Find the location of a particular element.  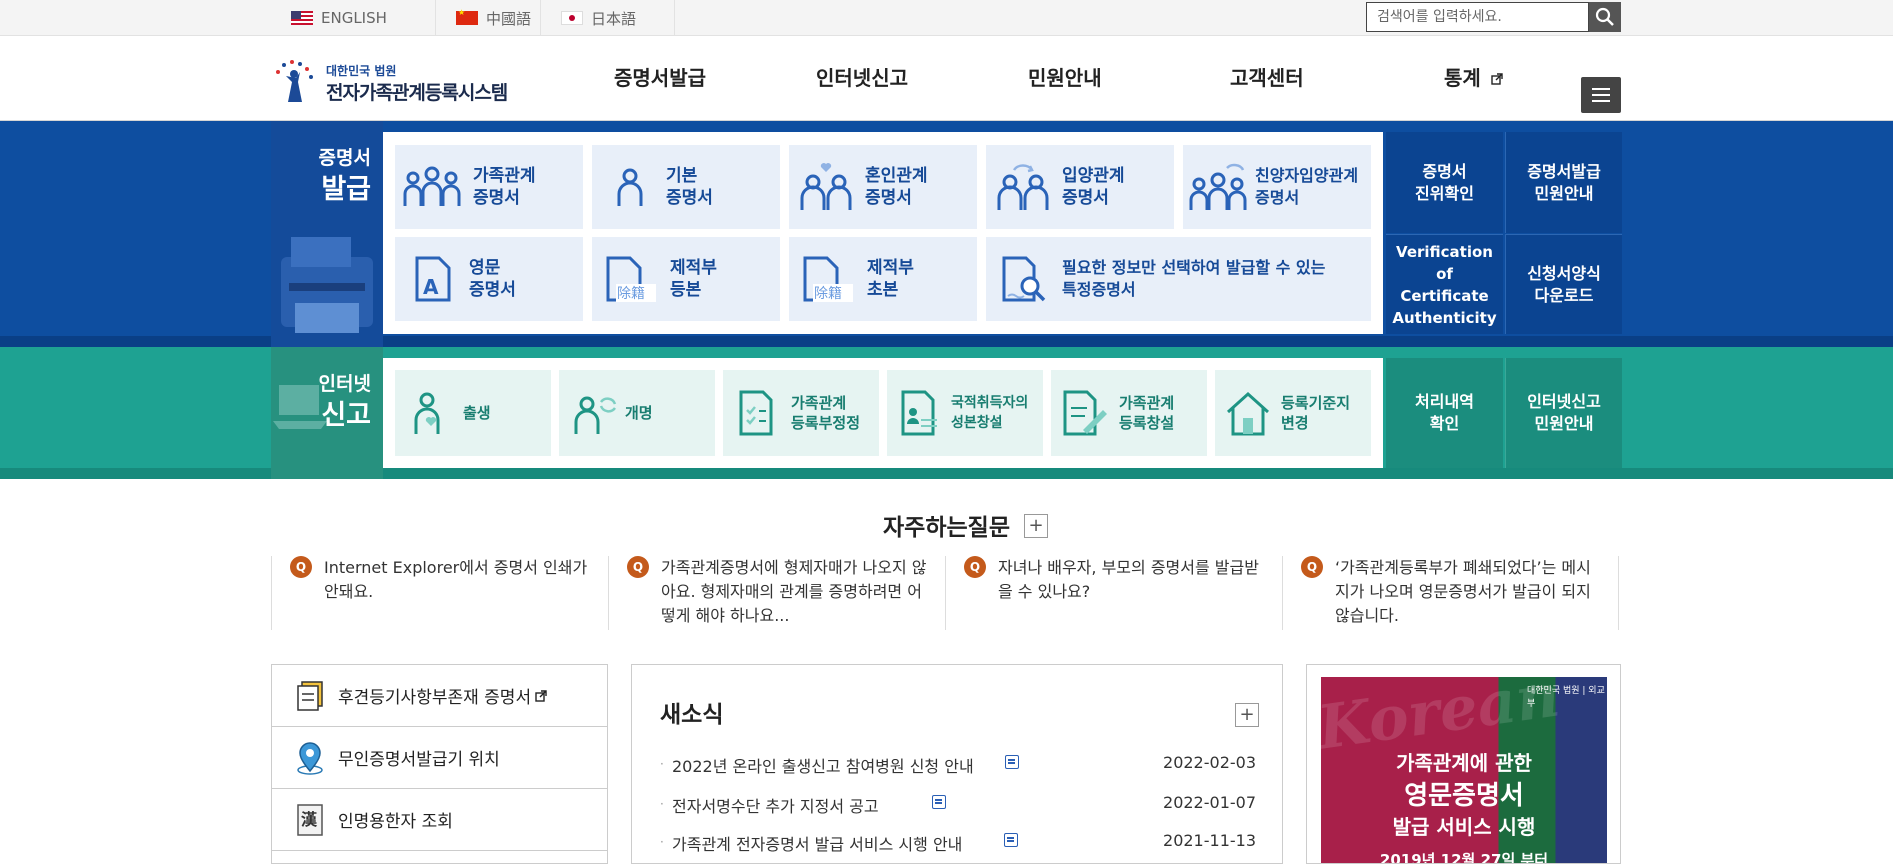

logo-subtitle: 대한민국 법원 is located at coordinates (361, 71).